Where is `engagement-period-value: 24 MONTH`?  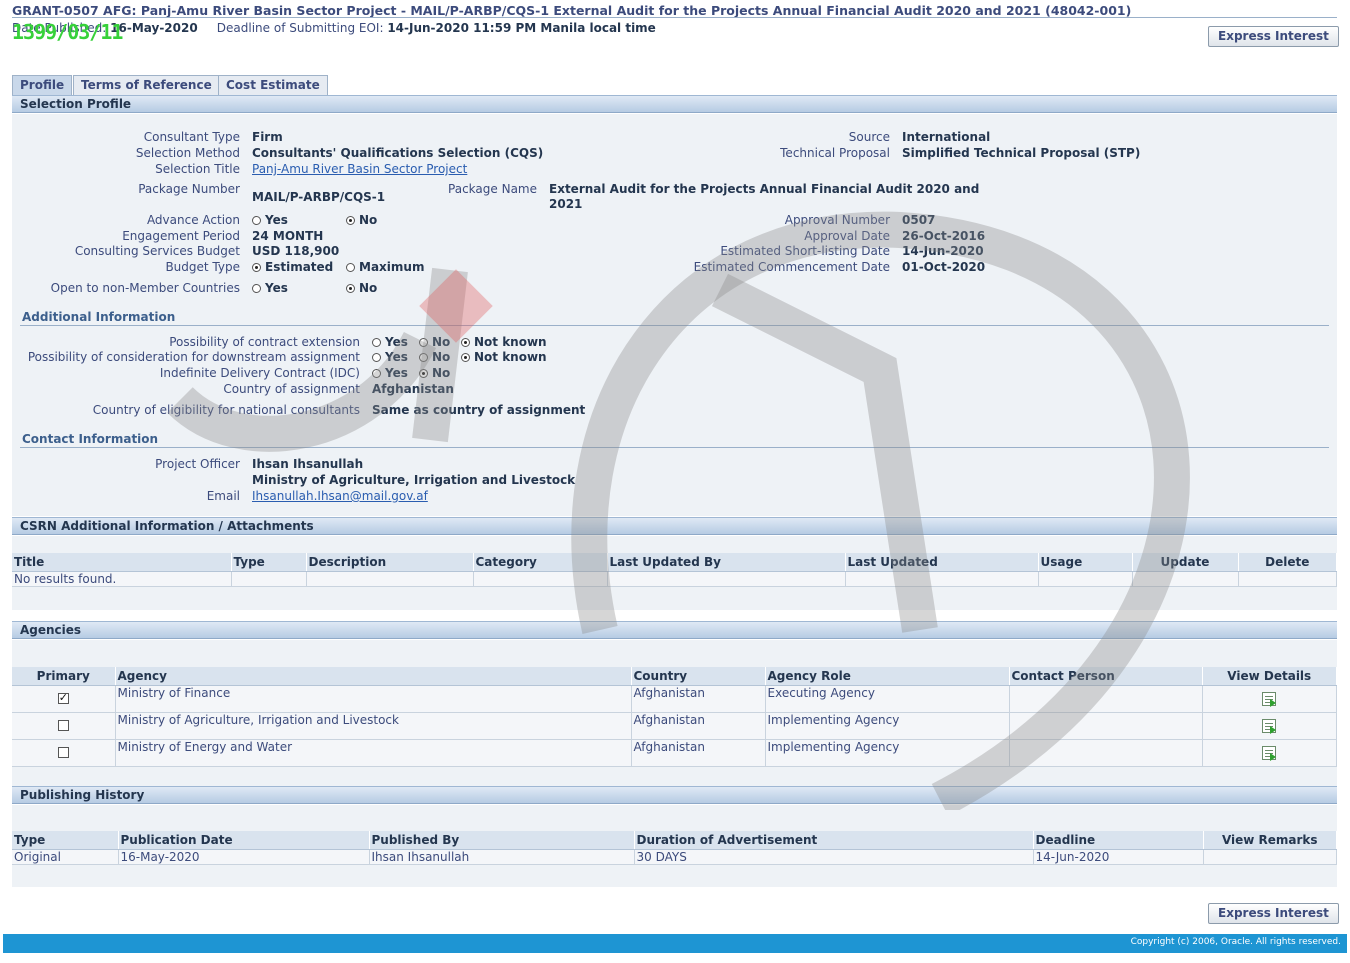 engagement-period-value: 24 MONTH is located at coordinates (288, 236).